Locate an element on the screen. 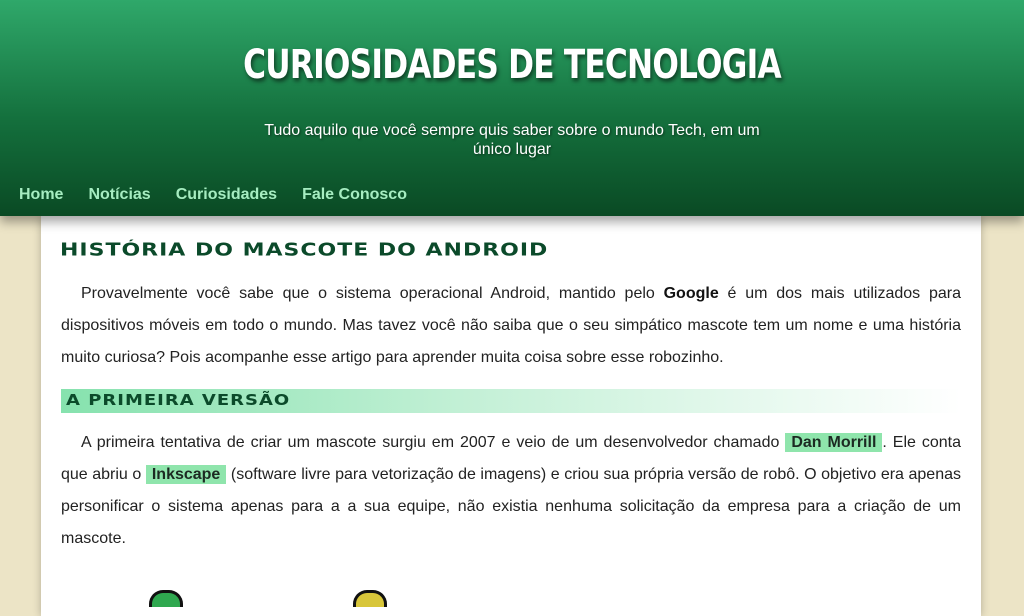 This screenshot has height=616, width=1024. nav-item-curiosidades: Curiosidades is located at coordinates (226, 195).